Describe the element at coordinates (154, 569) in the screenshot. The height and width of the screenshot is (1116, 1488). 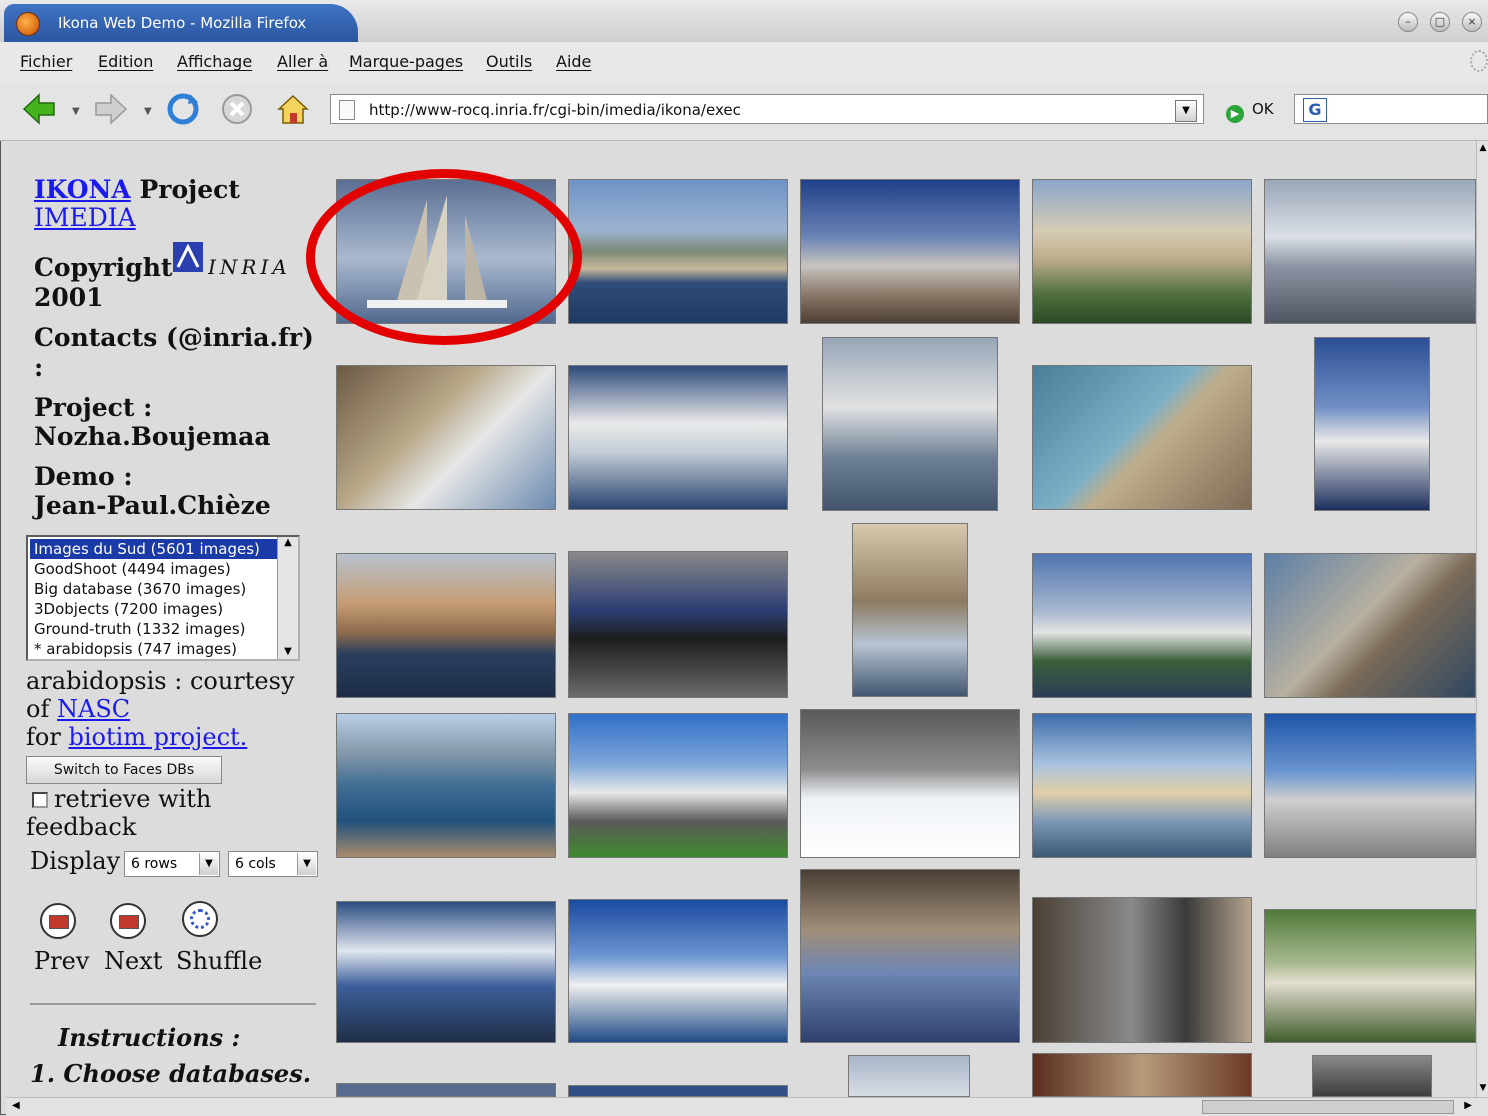
I see `database-option: GoodShoot (4494 images)` at that location.